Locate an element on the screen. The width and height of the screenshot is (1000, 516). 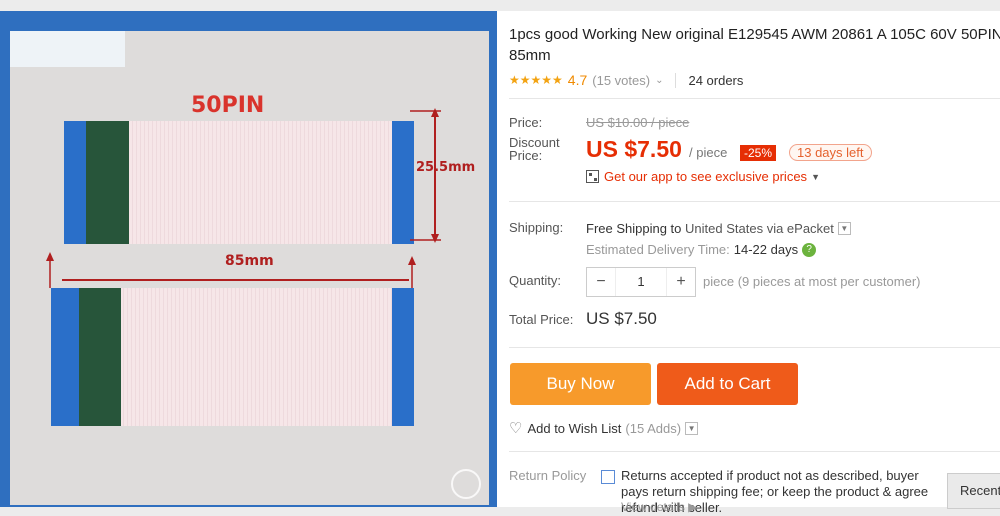
quantity-input: 1 is located at coordinates (641, 282).